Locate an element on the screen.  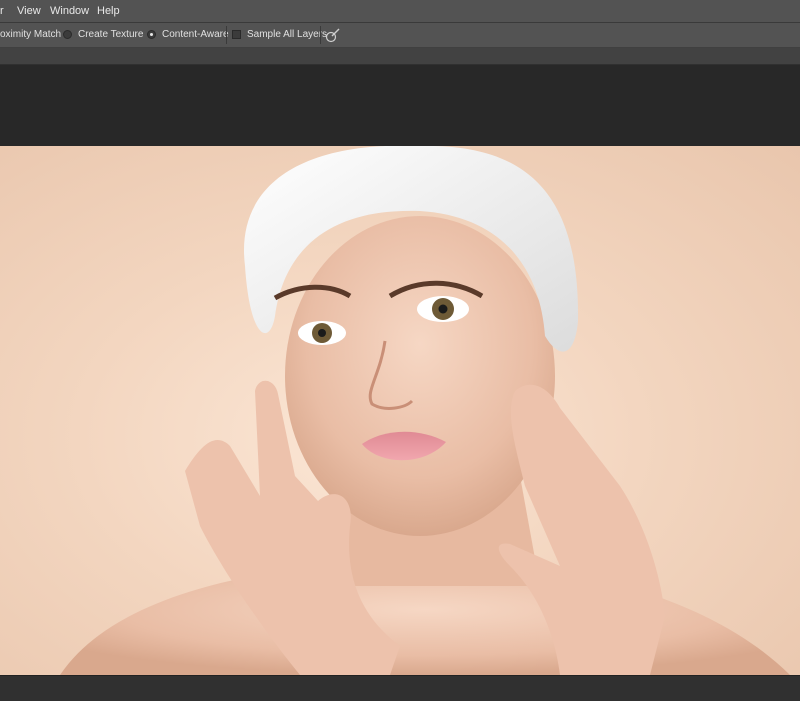
content-aware-option: Content-Aware is located at coordinates (188, 34).